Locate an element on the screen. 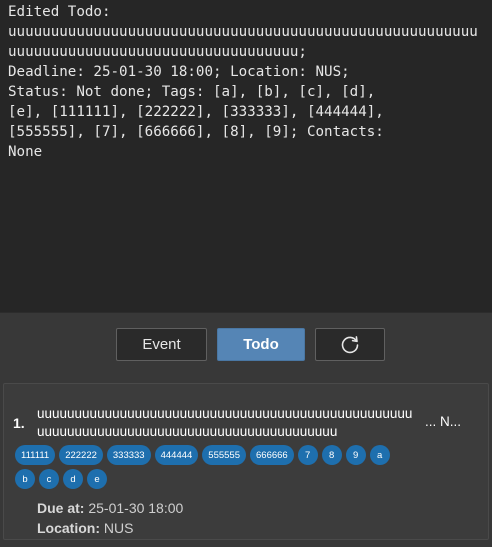  tag: b is located at coordinates (25, 479).